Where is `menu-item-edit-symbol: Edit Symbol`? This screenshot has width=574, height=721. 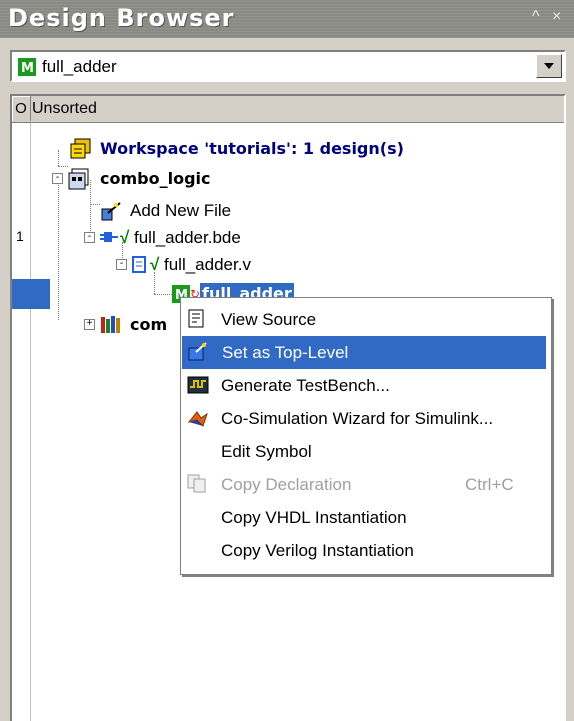
menu-item-edit-symbol: Edit Symbol is located at coordinates (366, 451).